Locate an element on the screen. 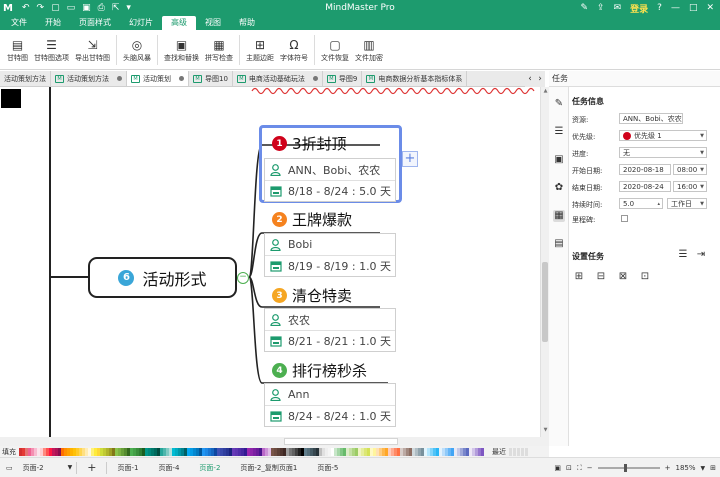 The image size is (720, 477). end-date-input: 2020-08-24 is located at coordinates (645, 186).